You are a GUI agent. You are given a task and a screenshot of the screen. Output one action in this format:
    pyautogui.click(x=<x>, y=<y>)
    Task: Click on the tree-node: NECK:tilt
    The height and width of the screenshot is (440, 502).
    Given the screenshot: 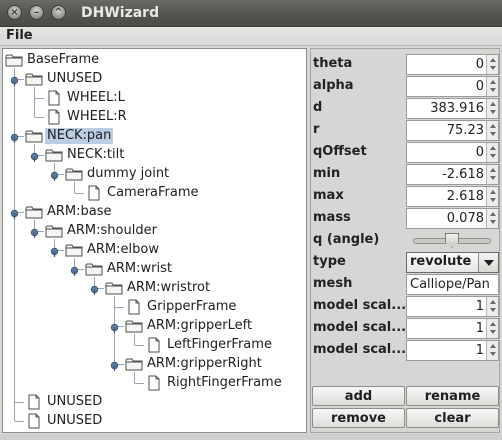 What is the action you would take?
    pyautogui.click(x=85, y=155)
    